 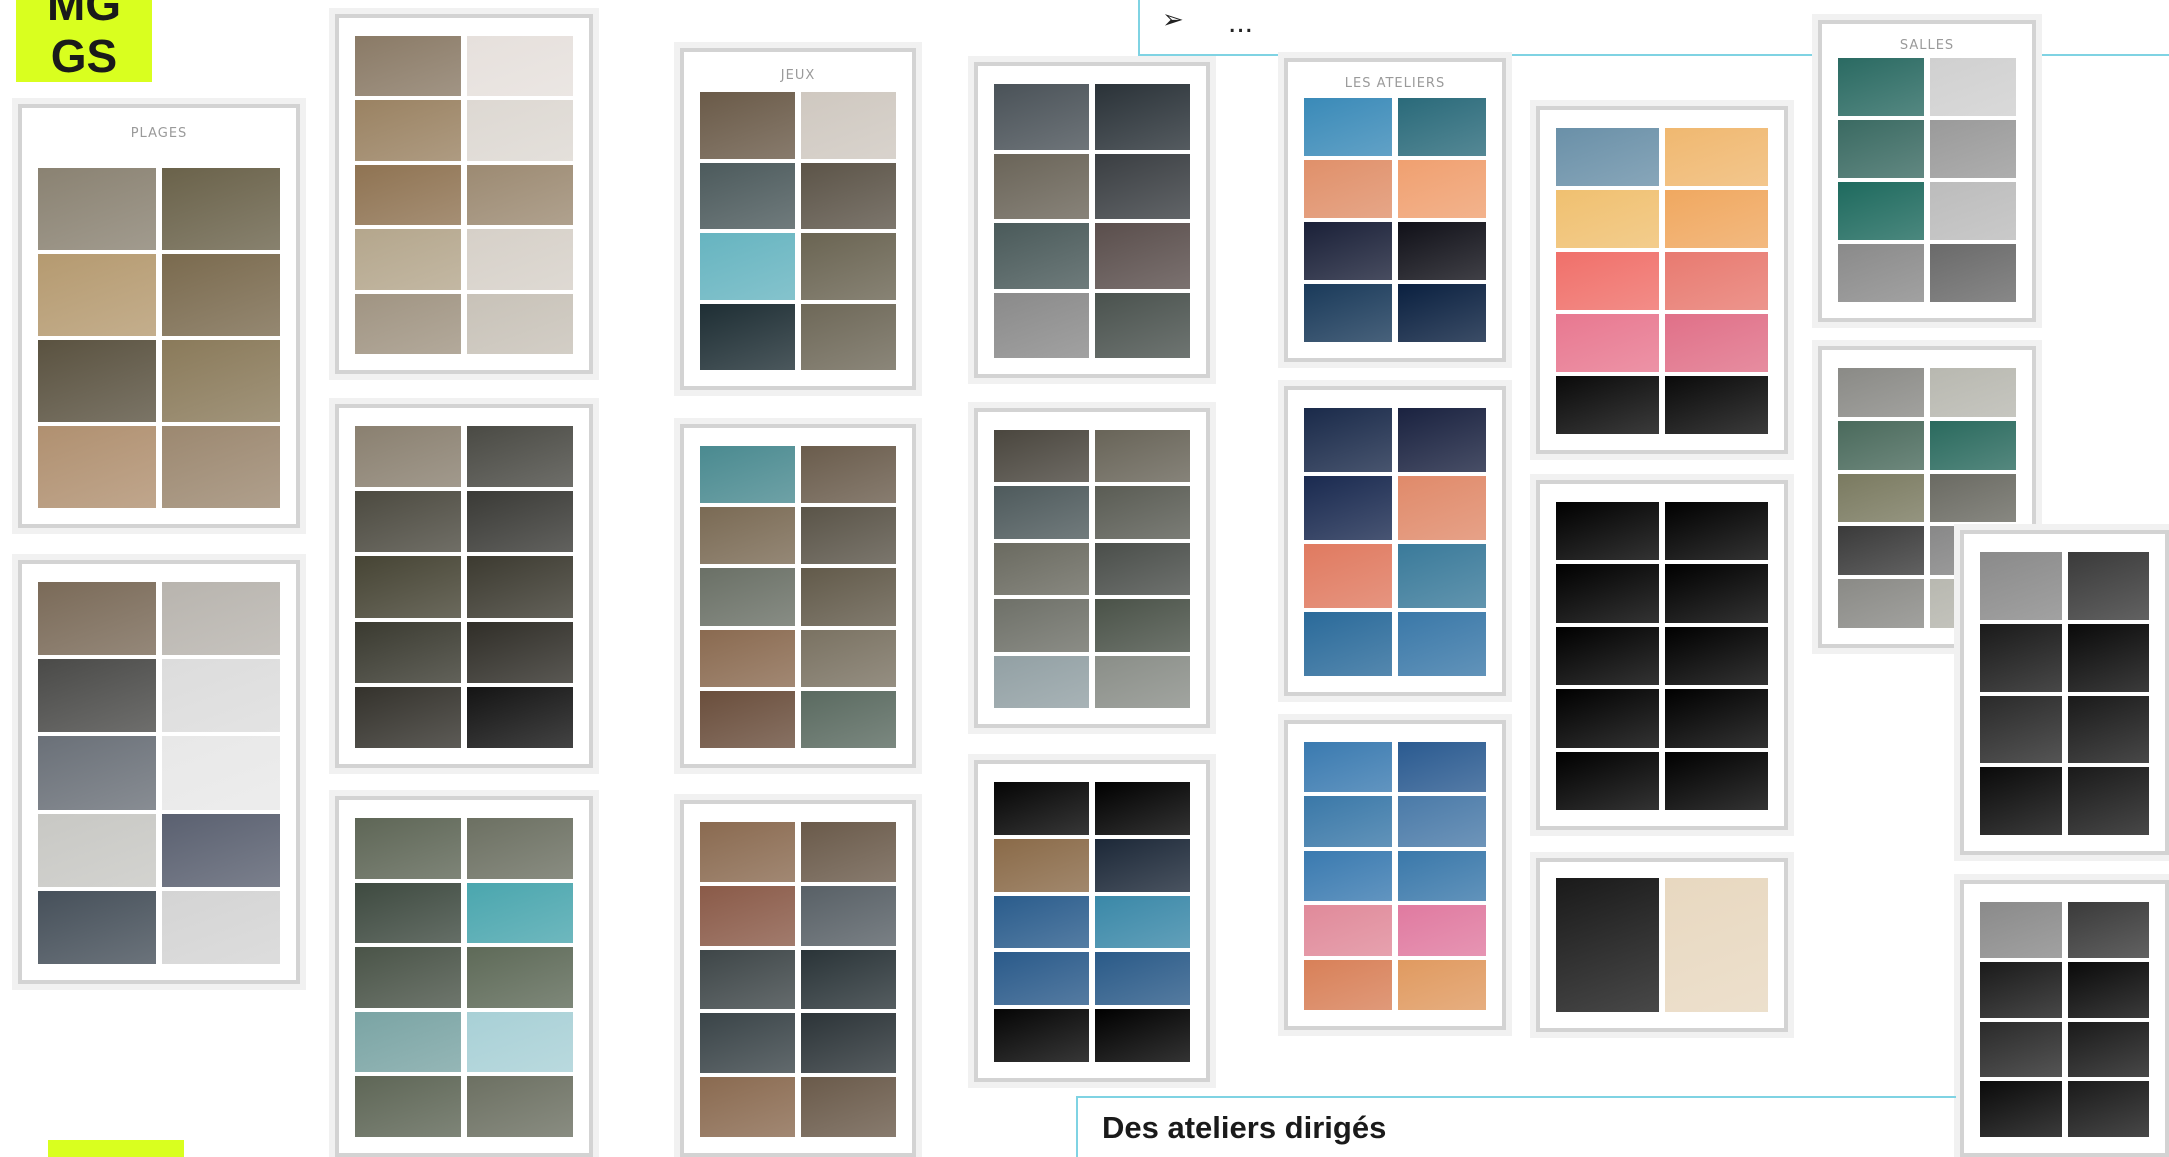 What do you see at coordinates (2114, 55) in the screenshot?
I see `callout-top-line` at bounding box center [2114, 55].